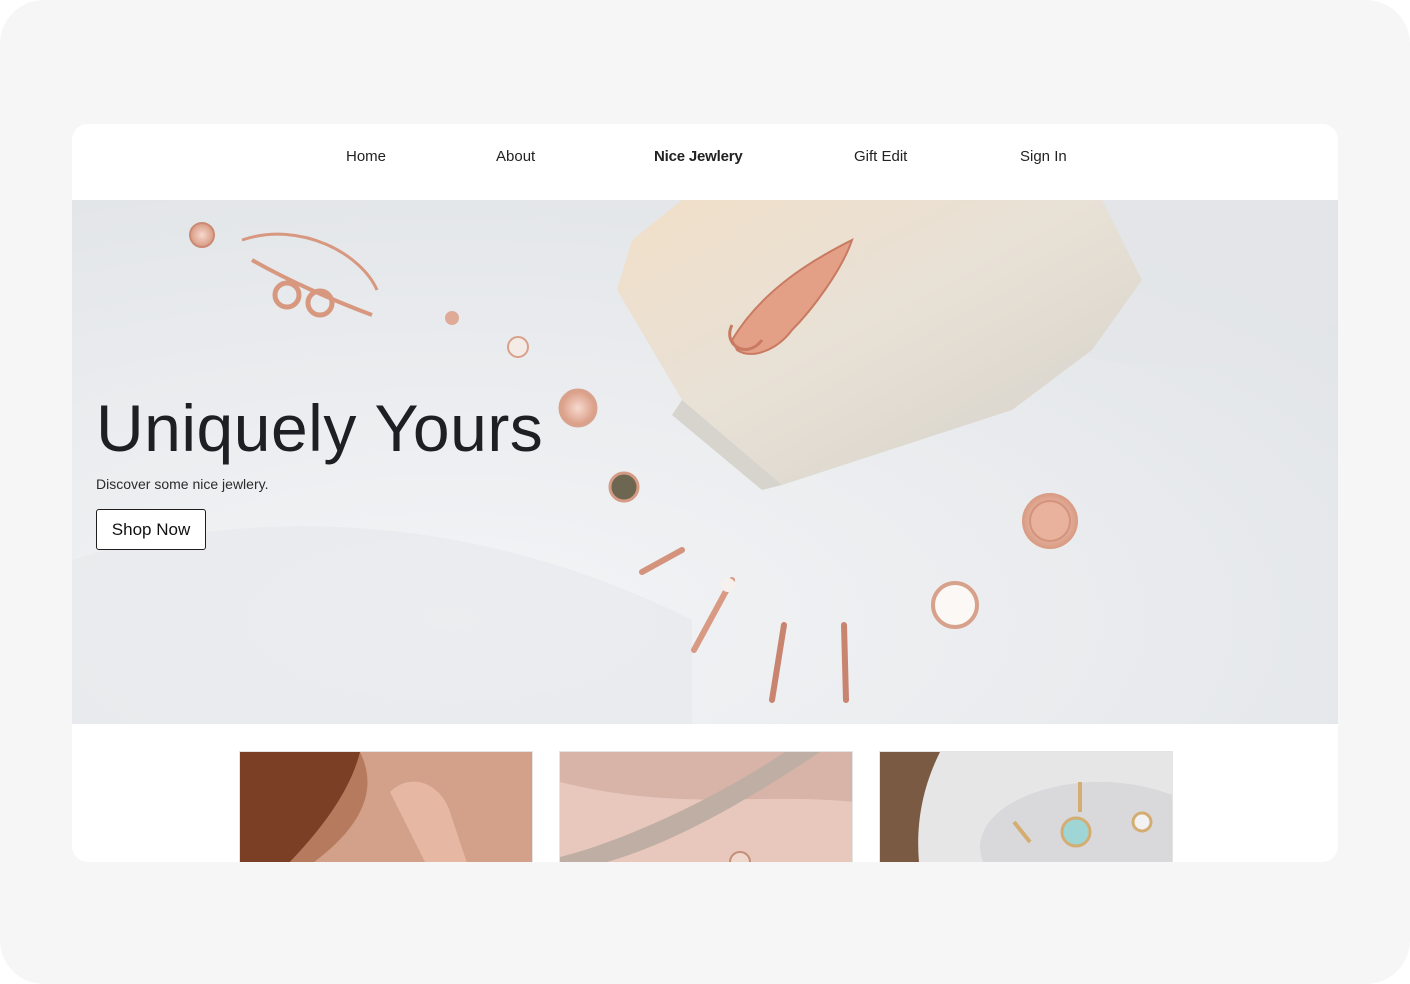 Image resolution: width=1410 pixels, height=984 pixels. I want to click on thumbnail-ring-ribbon, so click(706, 806).